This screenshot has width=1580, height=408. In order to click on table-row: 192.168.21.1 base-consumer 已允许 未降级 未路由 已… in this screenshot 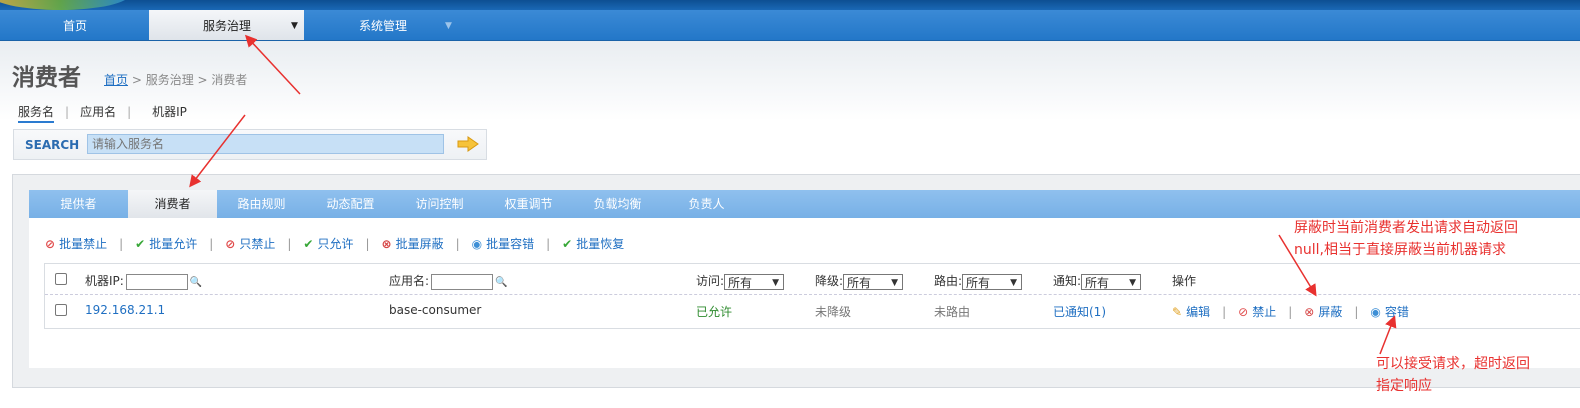, I will do `click(812, 311)`.